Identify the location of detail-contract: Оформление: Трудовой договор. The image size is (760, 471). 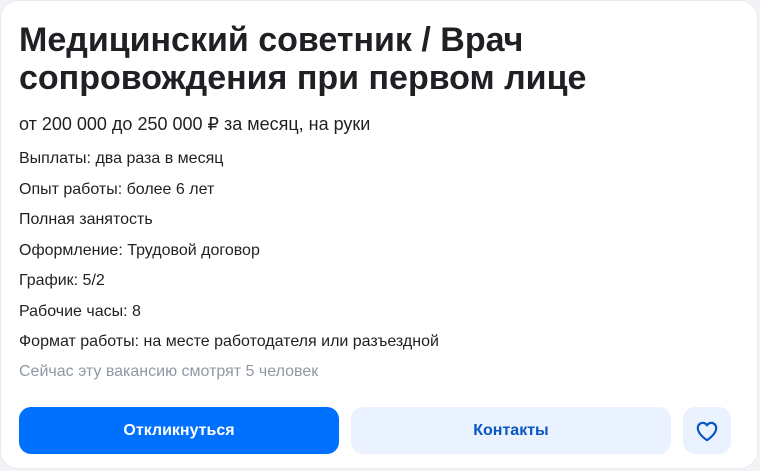
(139, 250).